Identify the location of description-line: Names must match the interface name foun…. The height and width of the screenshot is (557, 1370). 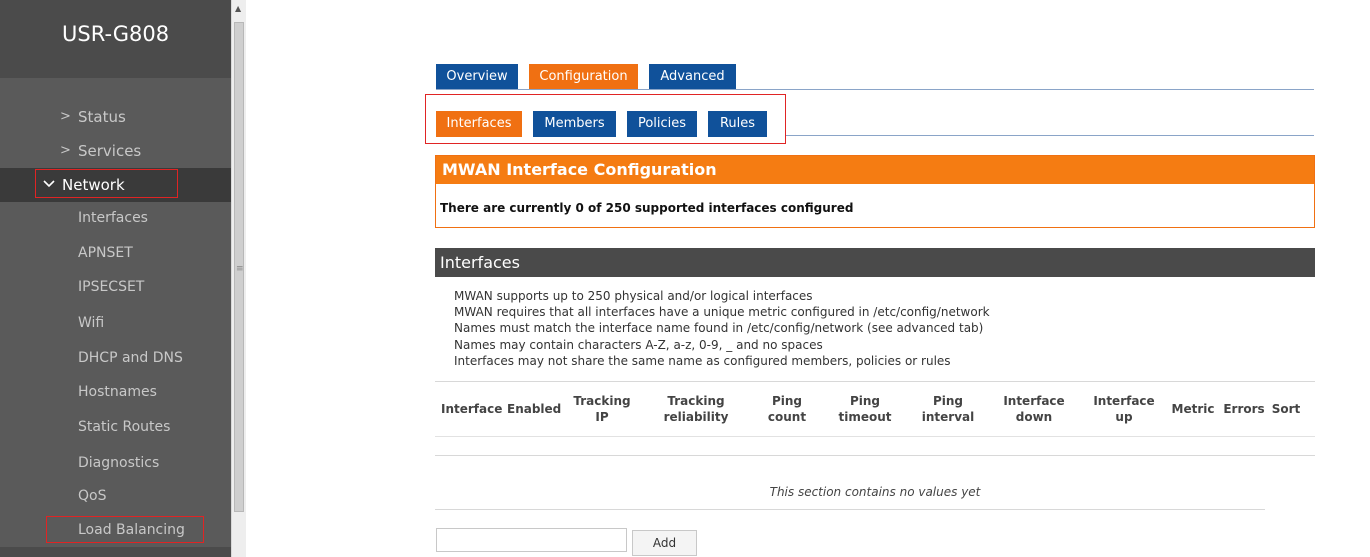
(719, 328).